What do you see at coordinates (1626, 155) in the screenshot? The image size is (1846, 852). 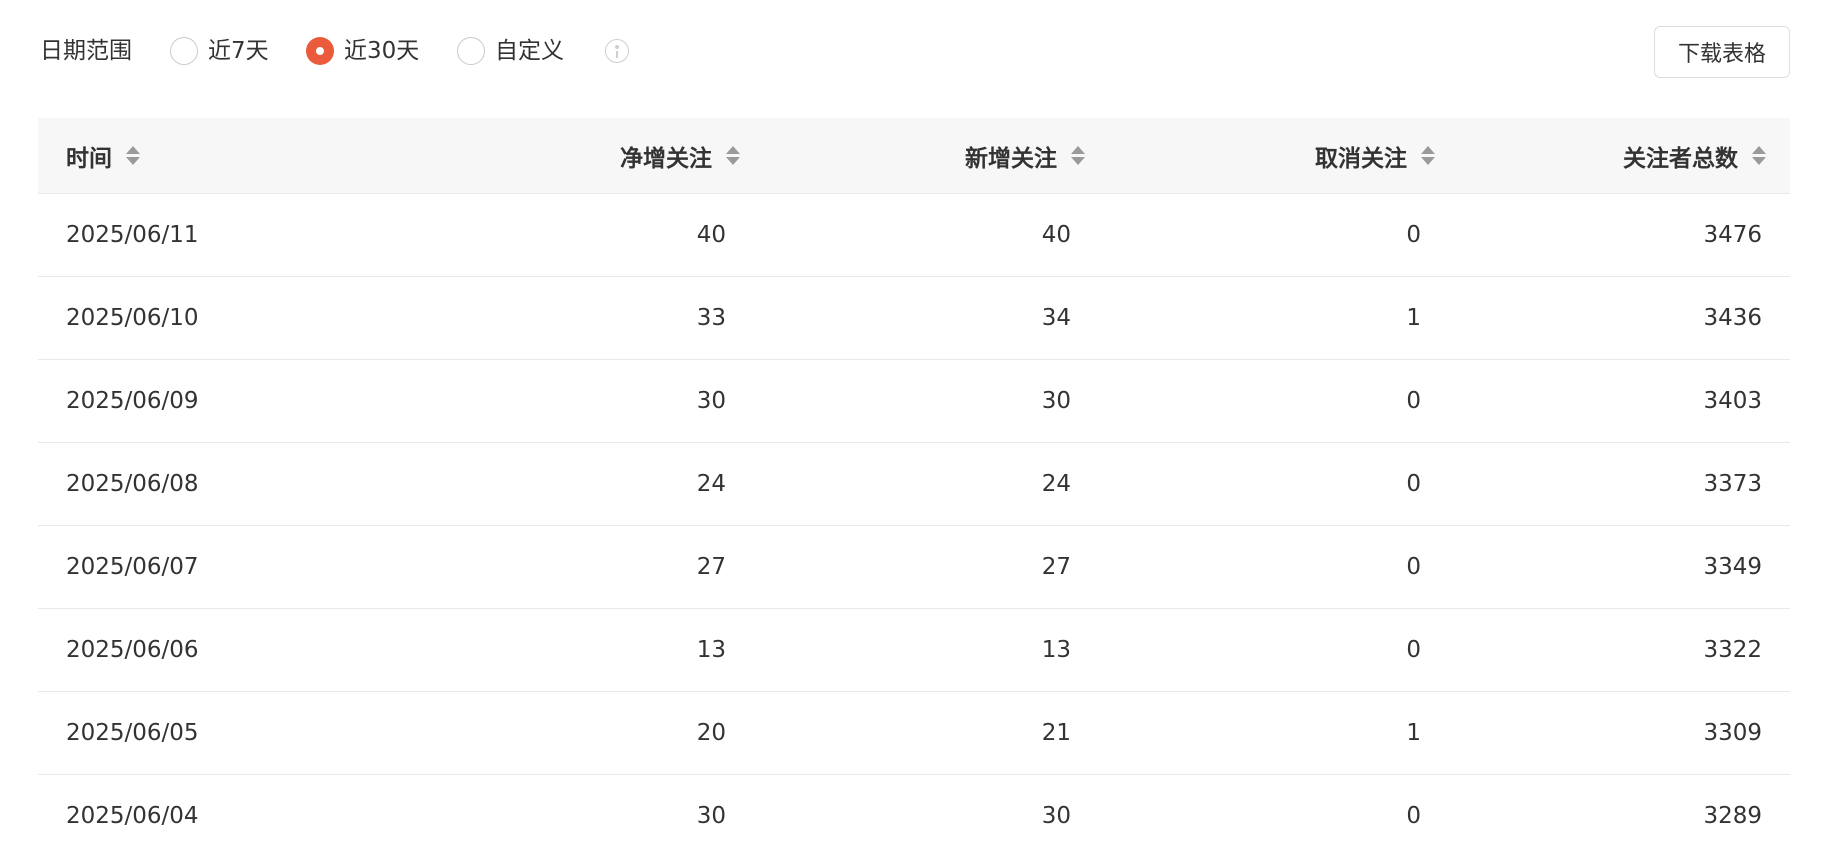 I see `column-header-total-followers: 关注者总数` at bounding box center [1626, 155].